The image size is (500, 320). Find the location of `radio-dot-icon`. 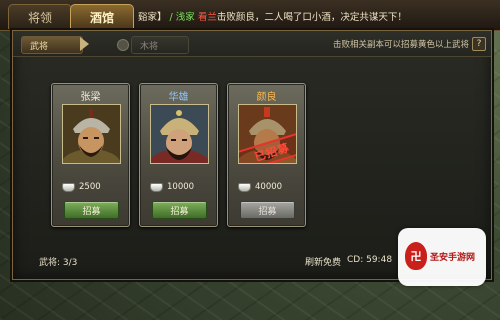

radio-dot-icon is located at coordinates (123, 45).